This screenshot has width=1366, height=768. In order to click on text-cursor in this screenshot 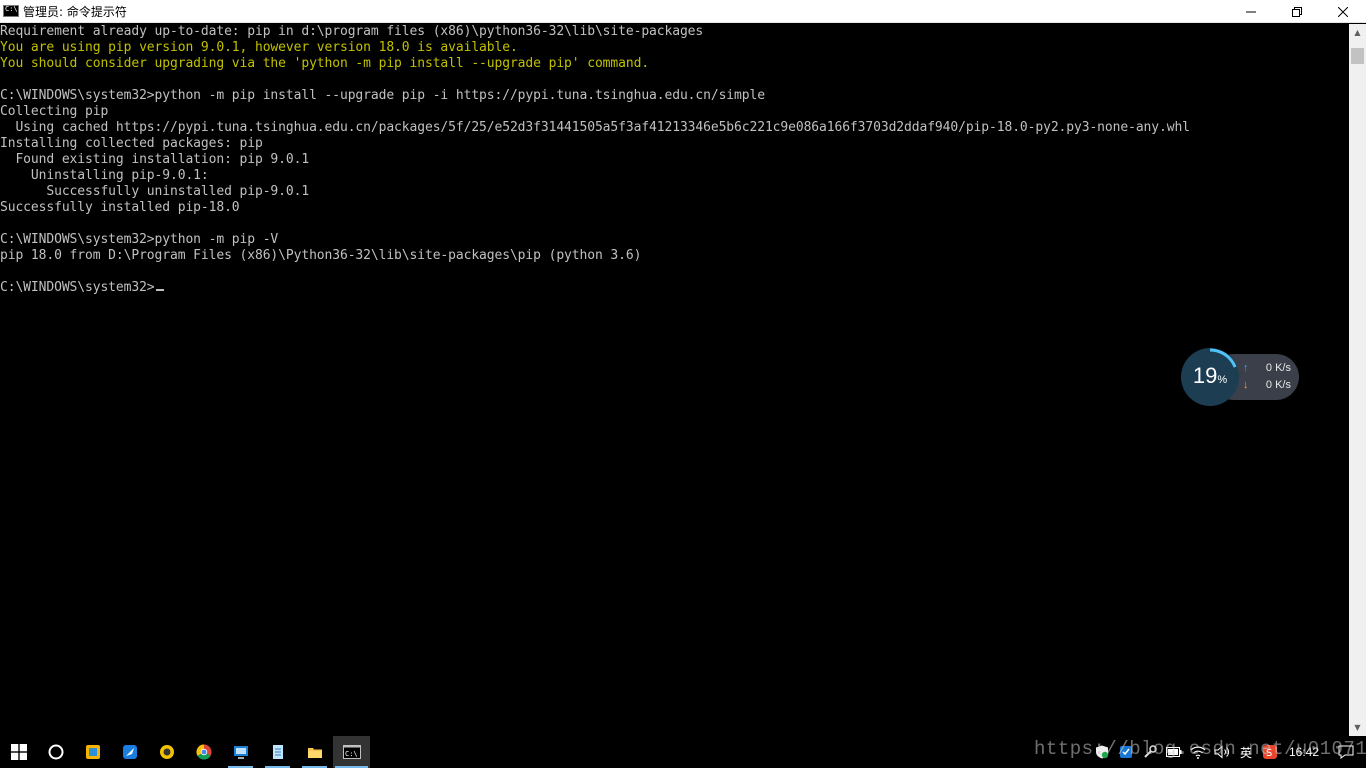, I will do `click(159, 290)`.